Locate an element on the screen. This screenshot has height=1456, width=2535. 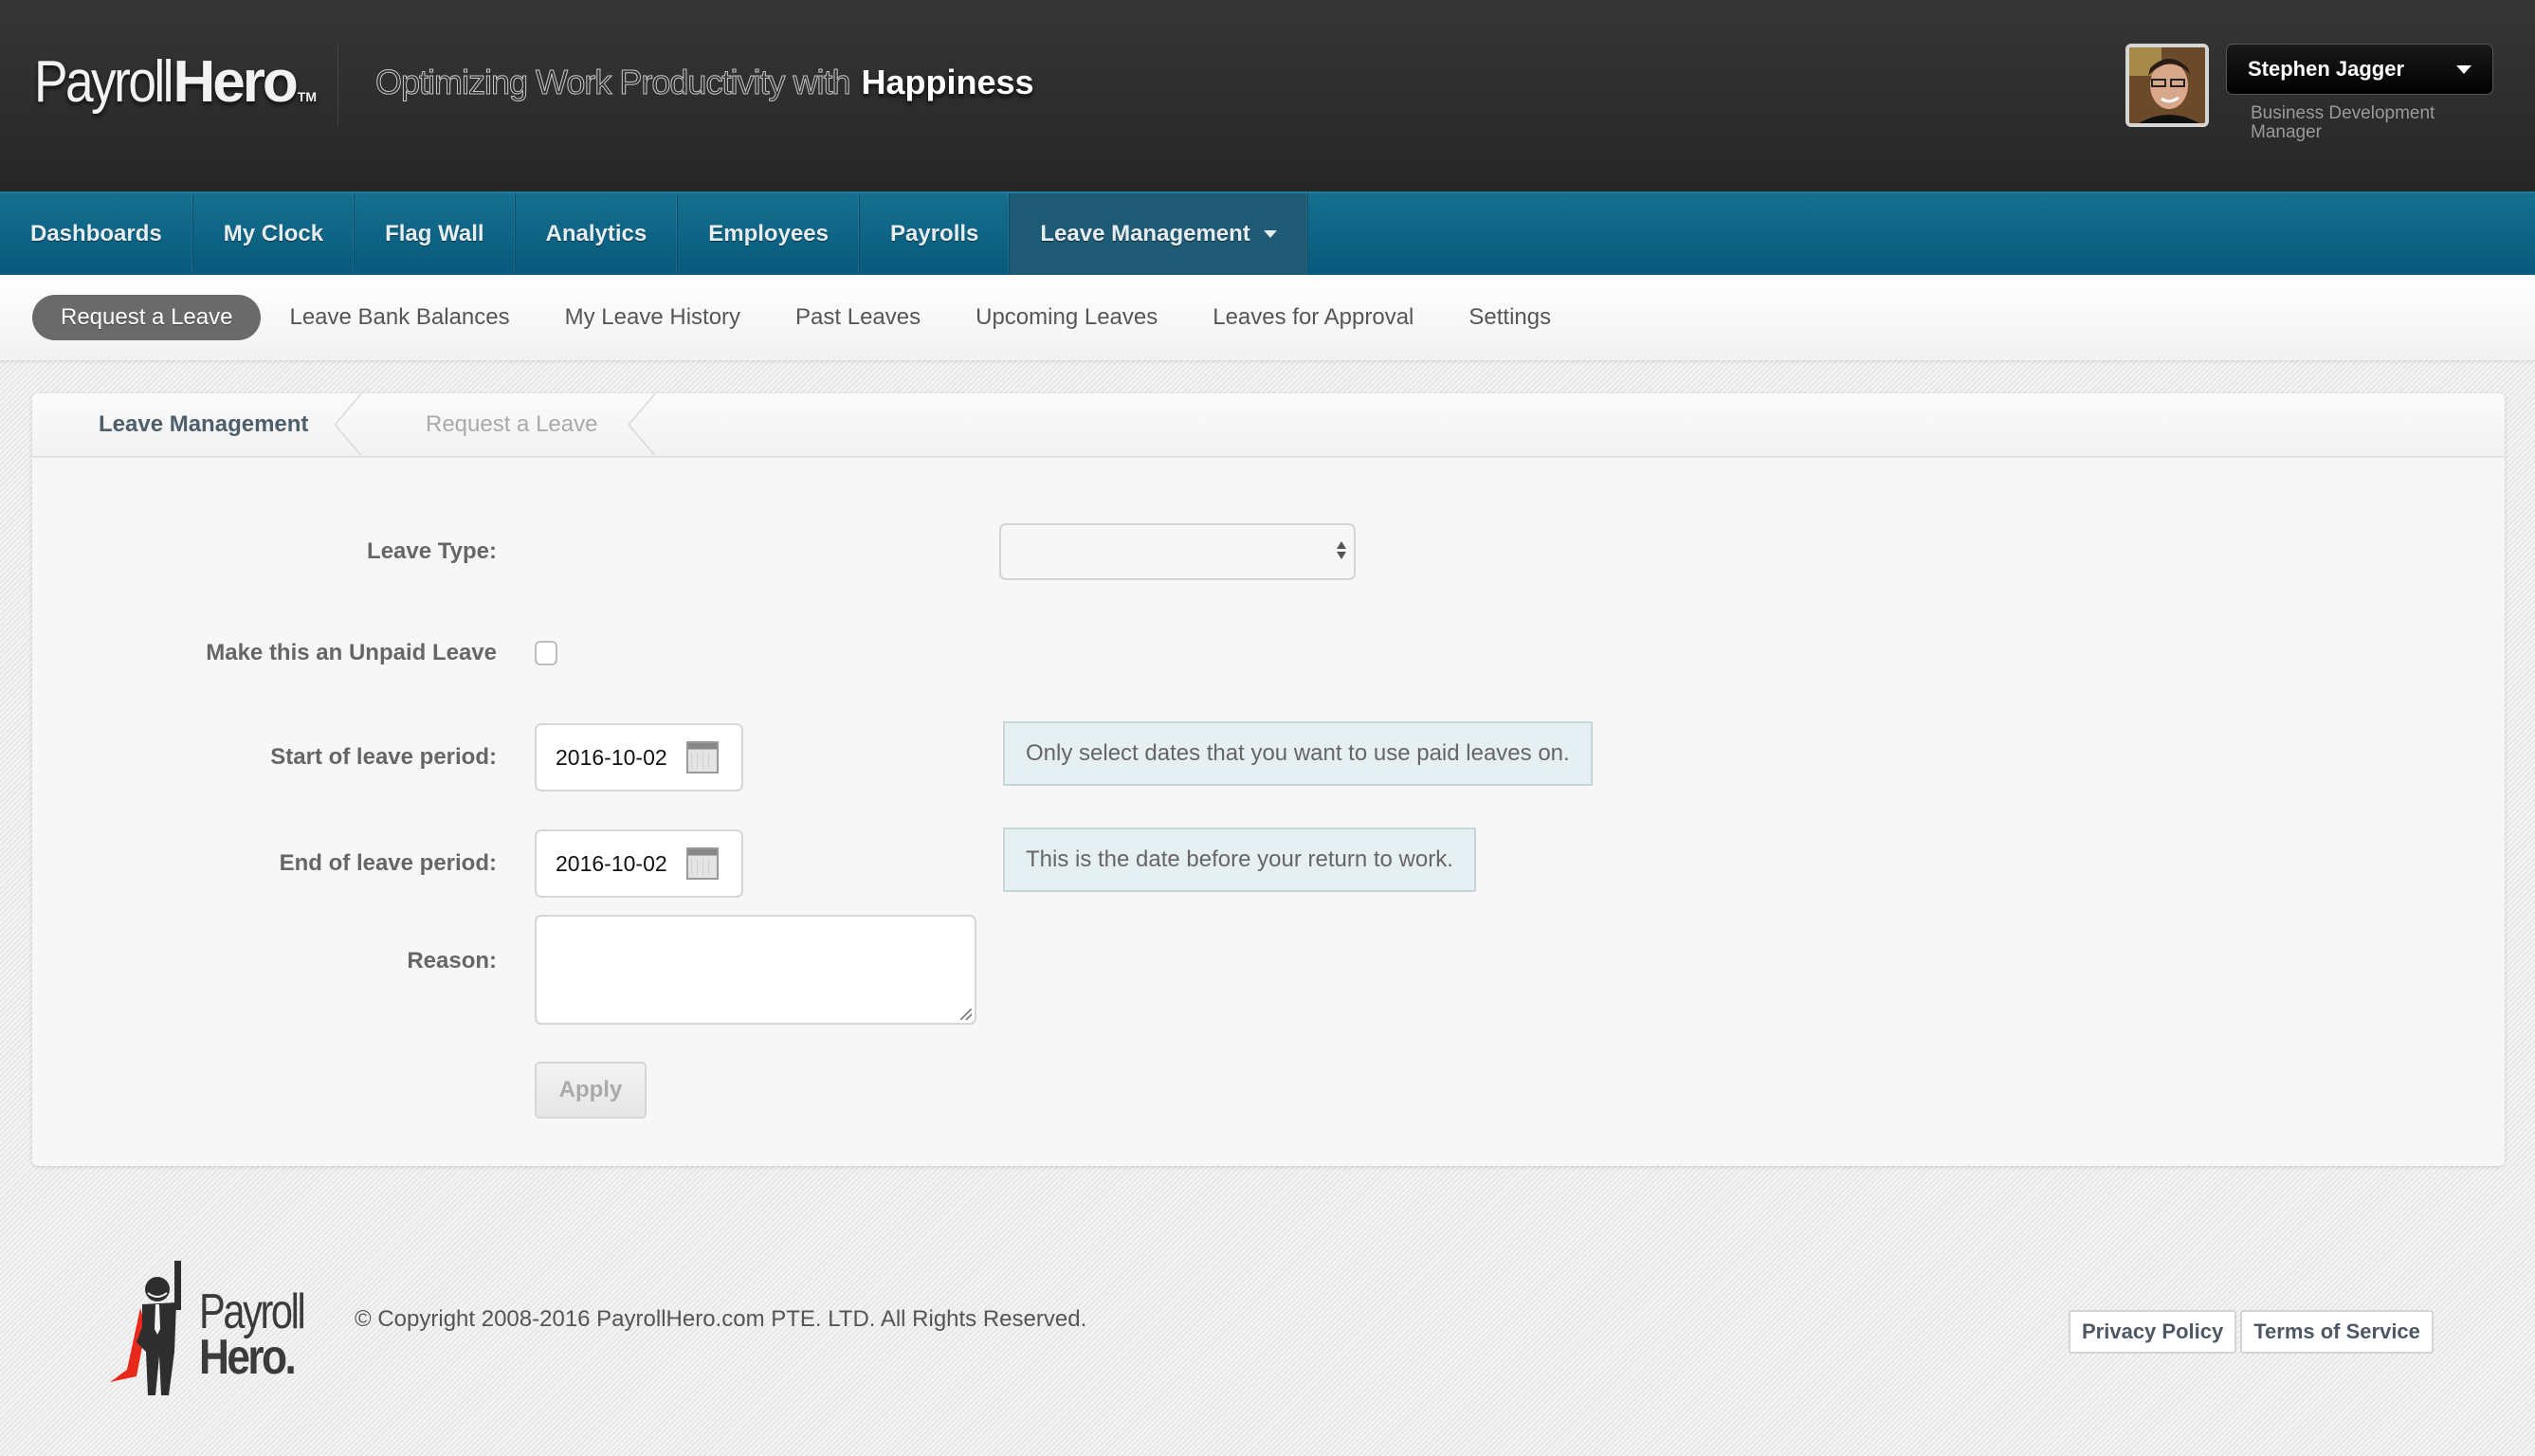
header-divider is located at coordinates (337, 84).